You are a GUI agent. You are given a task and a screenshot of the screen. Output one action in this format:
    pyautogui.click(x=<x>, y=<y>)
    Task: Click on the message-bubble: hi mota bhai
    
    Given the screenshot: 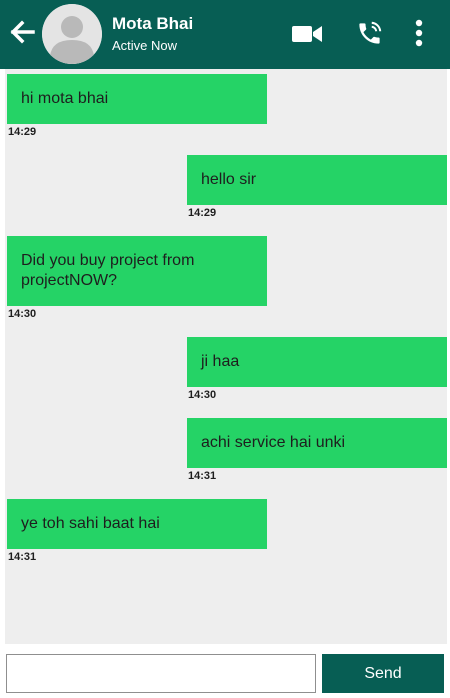 What is the action you would take?
    pyautogui.click(x=137, y=99)
    